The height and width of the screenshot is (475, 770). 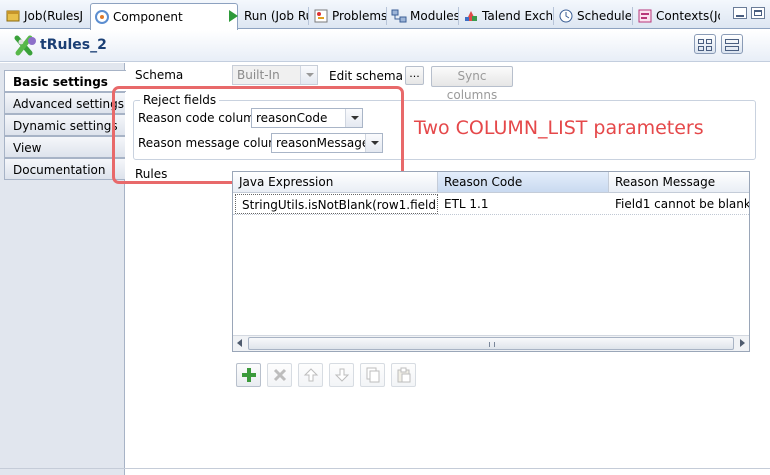 I want to click on schema-select: Built-In, so click(x=275, y=75).